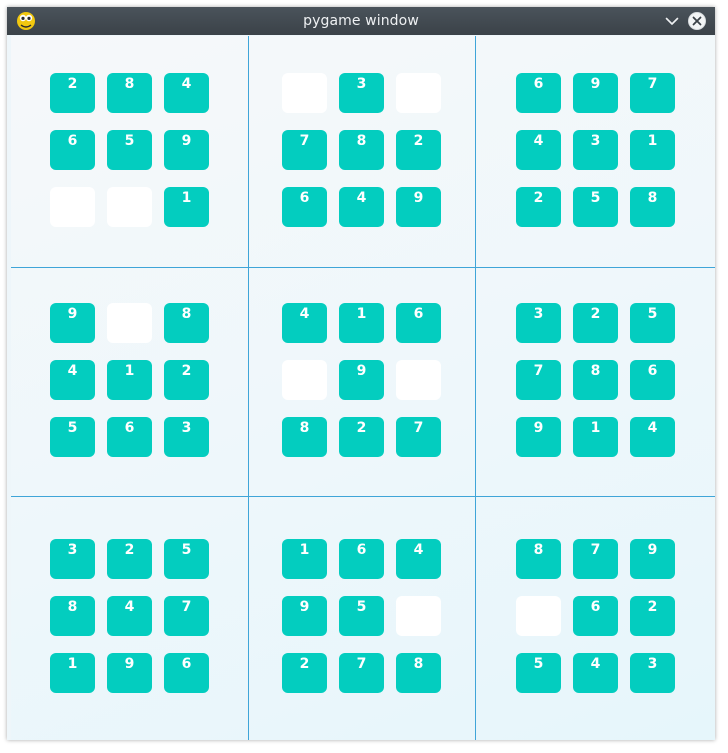 This screenshot has height=753, width=728. I want to click on chevron-down-icon, so click(672, 21).